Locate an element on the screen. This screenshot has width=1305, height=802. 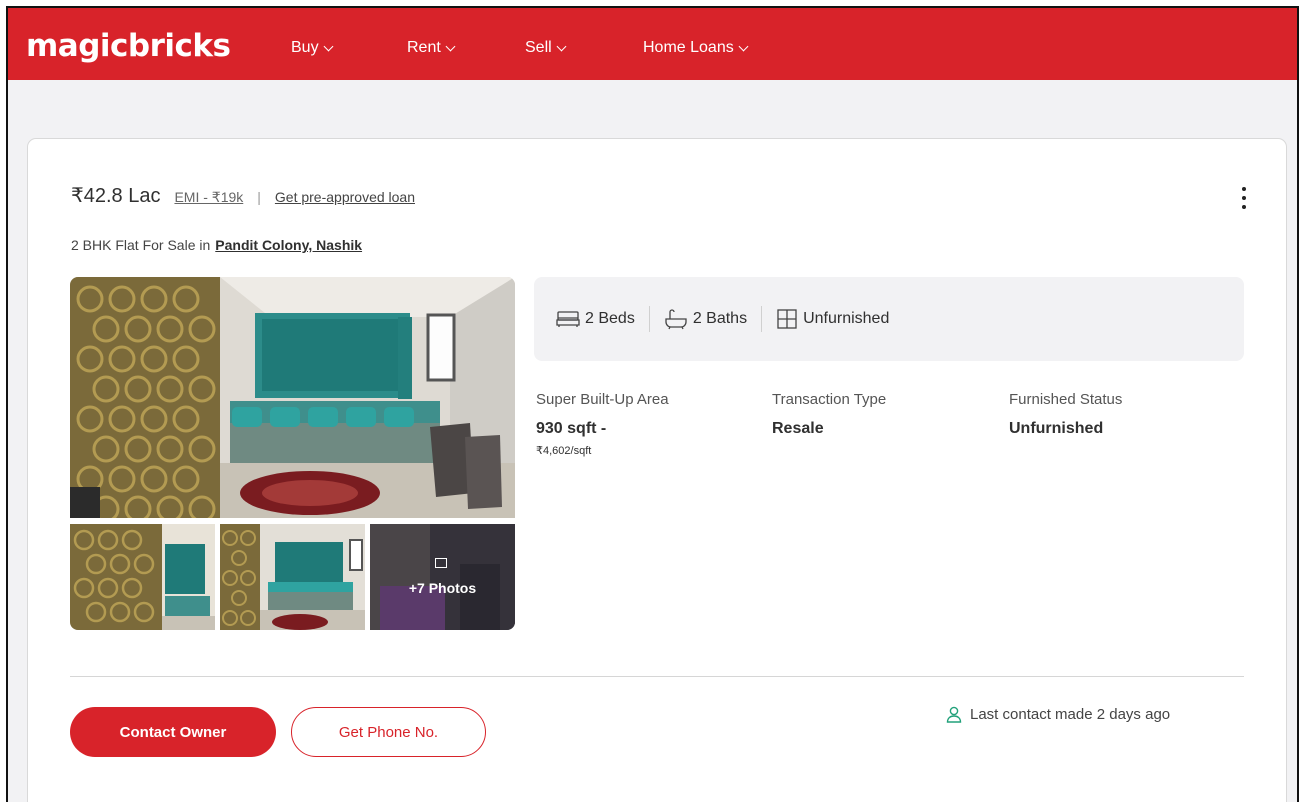
magicbricks-logo: magicbricks is located at coordinates (128, 46).